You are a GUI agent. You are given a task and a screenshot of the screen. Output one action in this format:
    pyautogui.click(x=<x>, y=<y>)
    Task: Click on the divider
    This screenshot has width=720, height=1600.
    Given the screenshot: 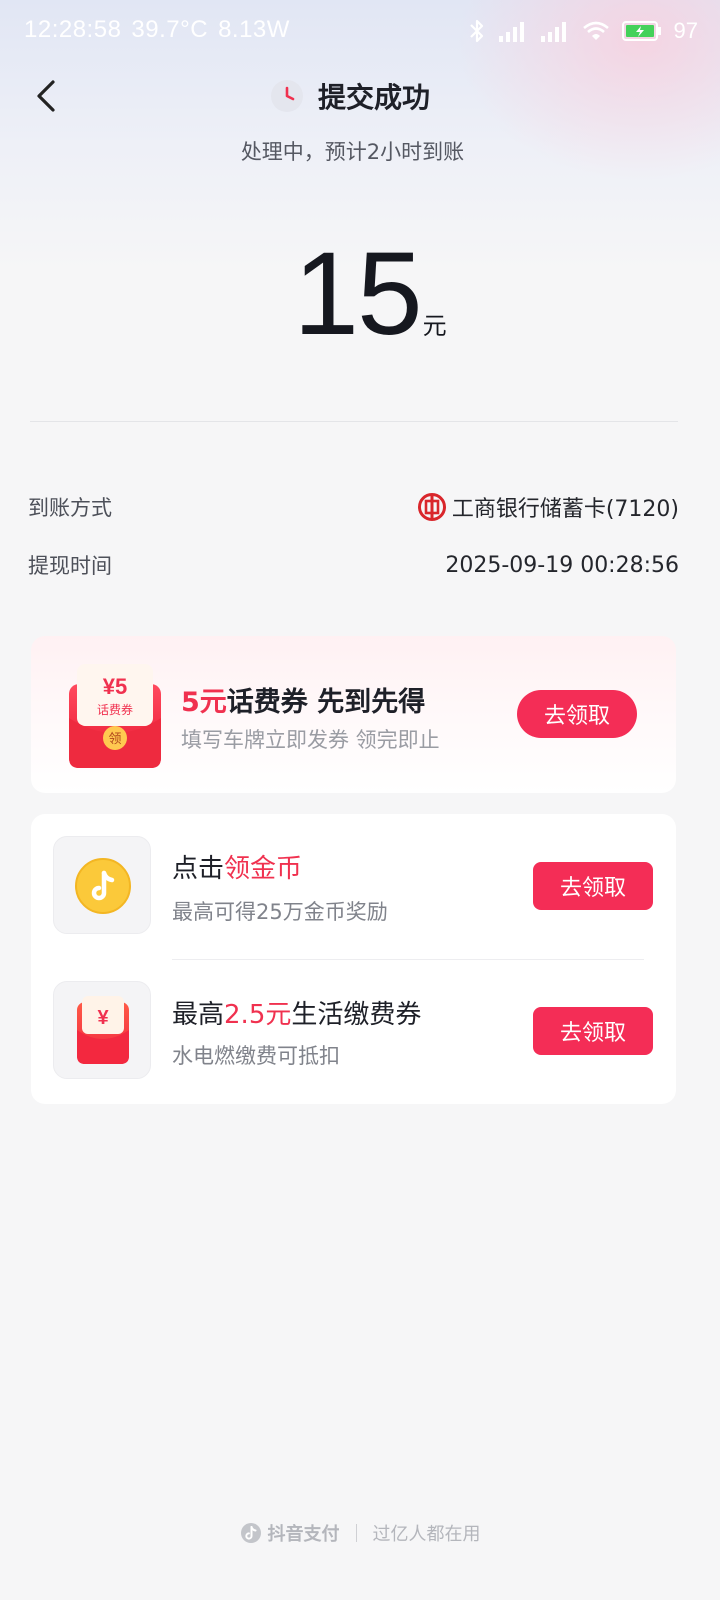 What is the action you would take?
    pyautogui.click(x=354, y=421)
    